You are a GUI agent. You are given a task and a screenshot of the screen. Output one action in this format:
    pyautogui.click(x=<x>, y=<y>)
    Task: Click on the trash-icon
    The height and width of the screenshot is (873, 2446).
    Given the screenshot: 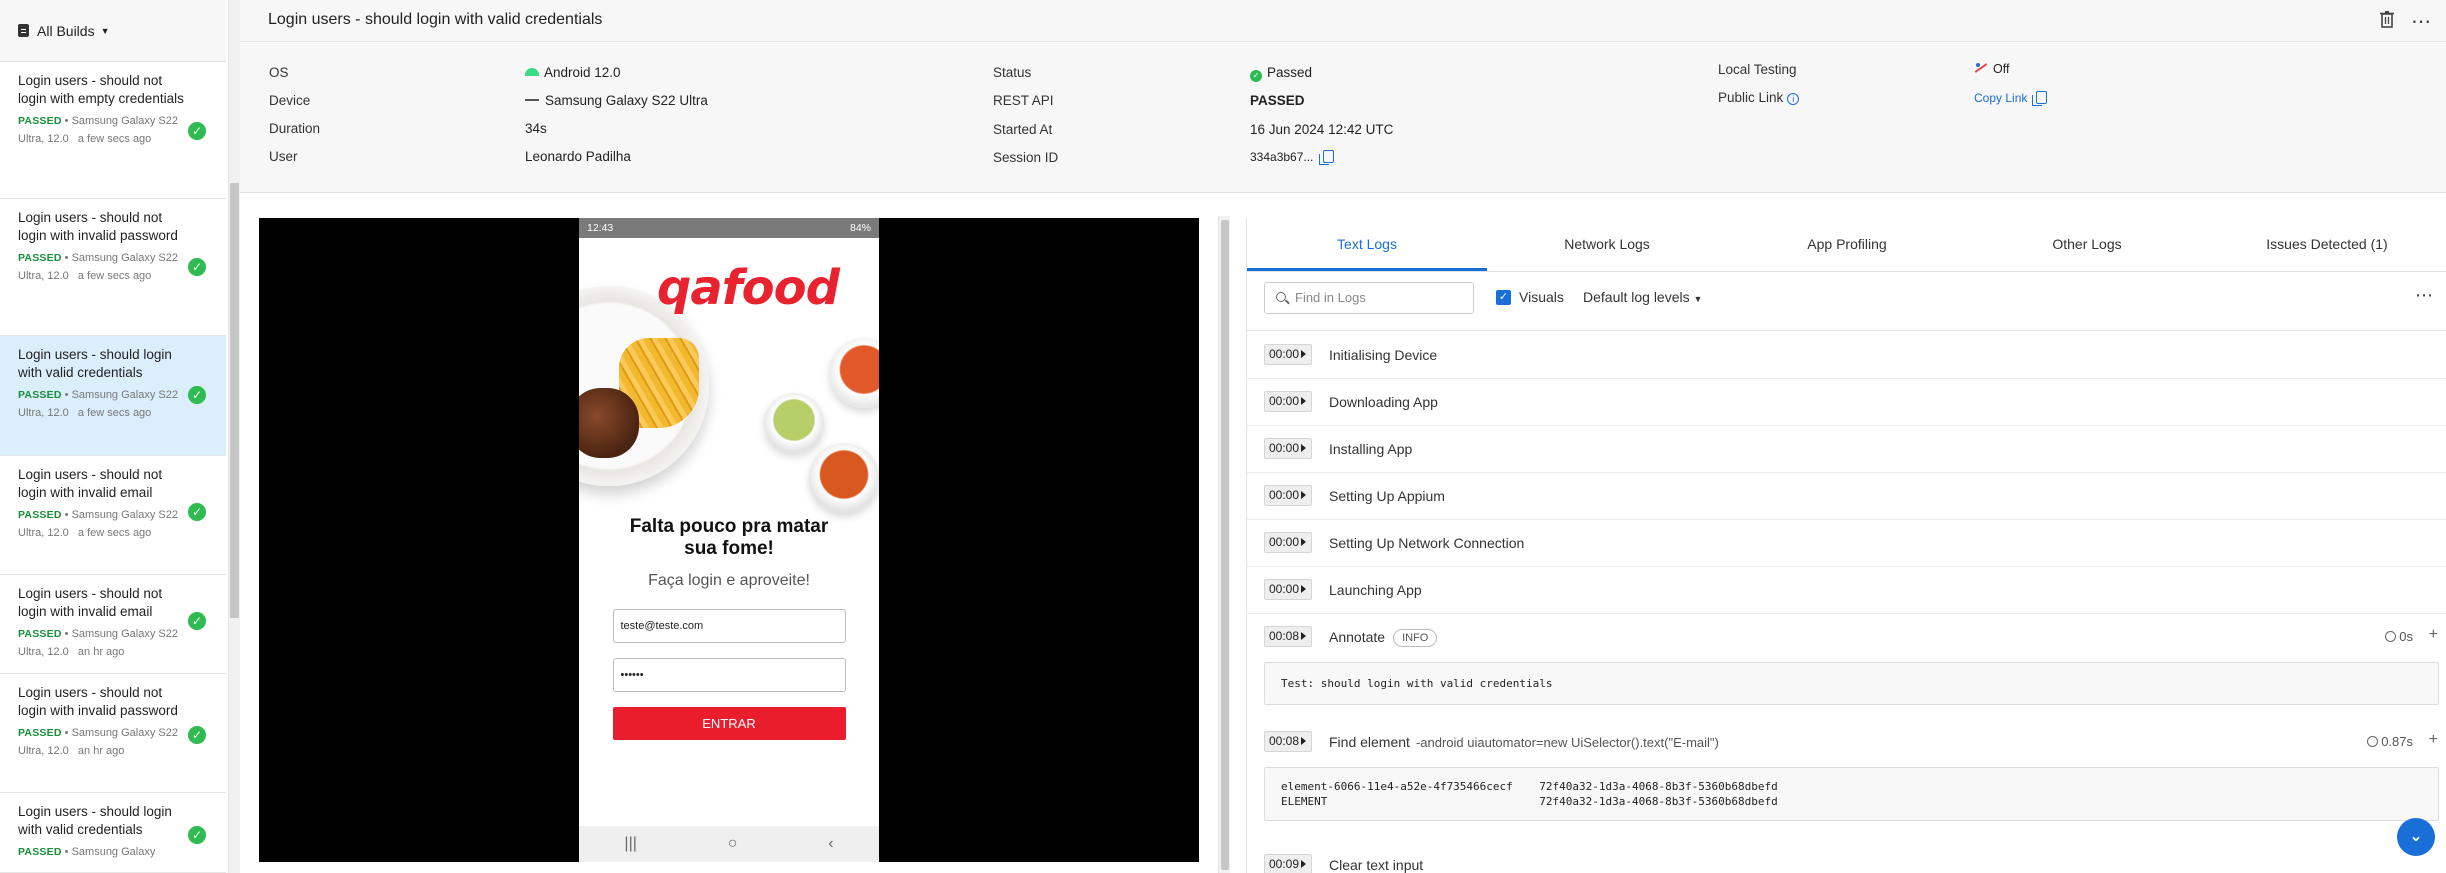 What is the action you would take?
    pyautogui.click(x=2387, y=19)
    